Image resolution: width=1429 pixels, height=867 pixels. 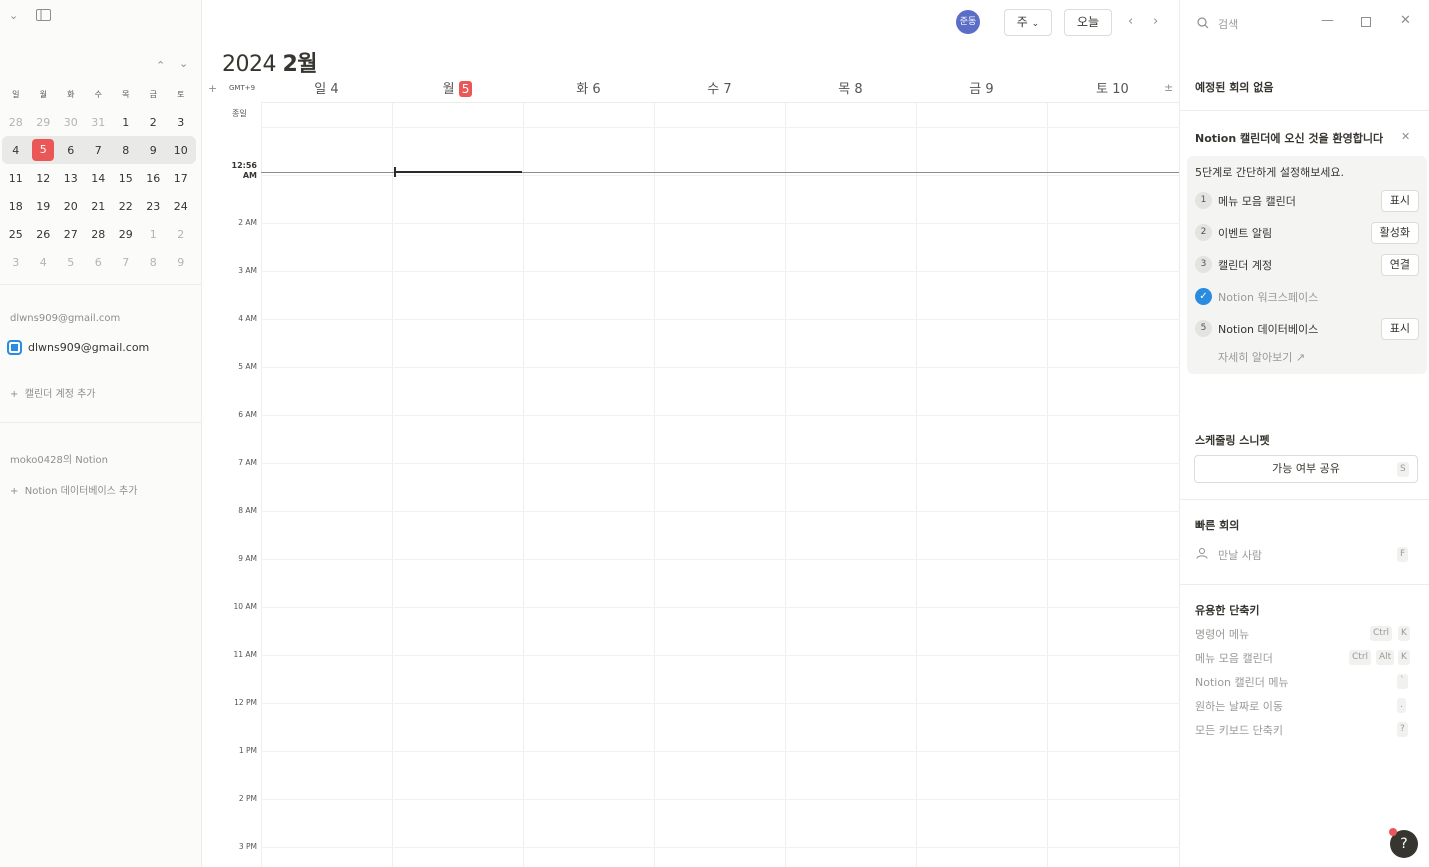 I want to click on meet-person-input: 만날 사람, so click(x=1240, y=555).